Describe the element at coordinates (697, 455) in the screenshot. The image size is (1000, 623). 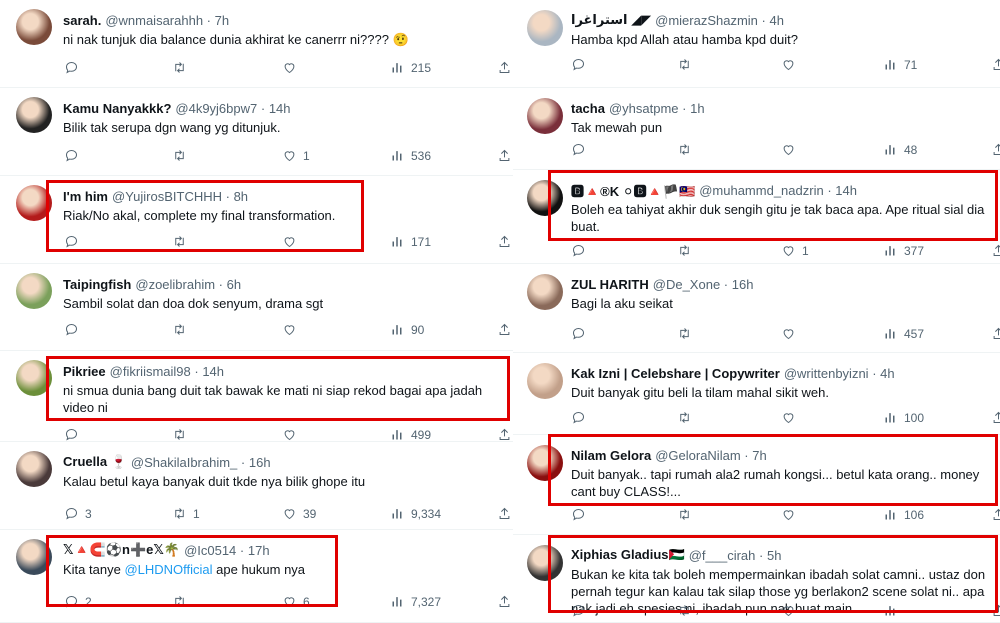
I see `user-handle: @GeloraNilam` at that location.